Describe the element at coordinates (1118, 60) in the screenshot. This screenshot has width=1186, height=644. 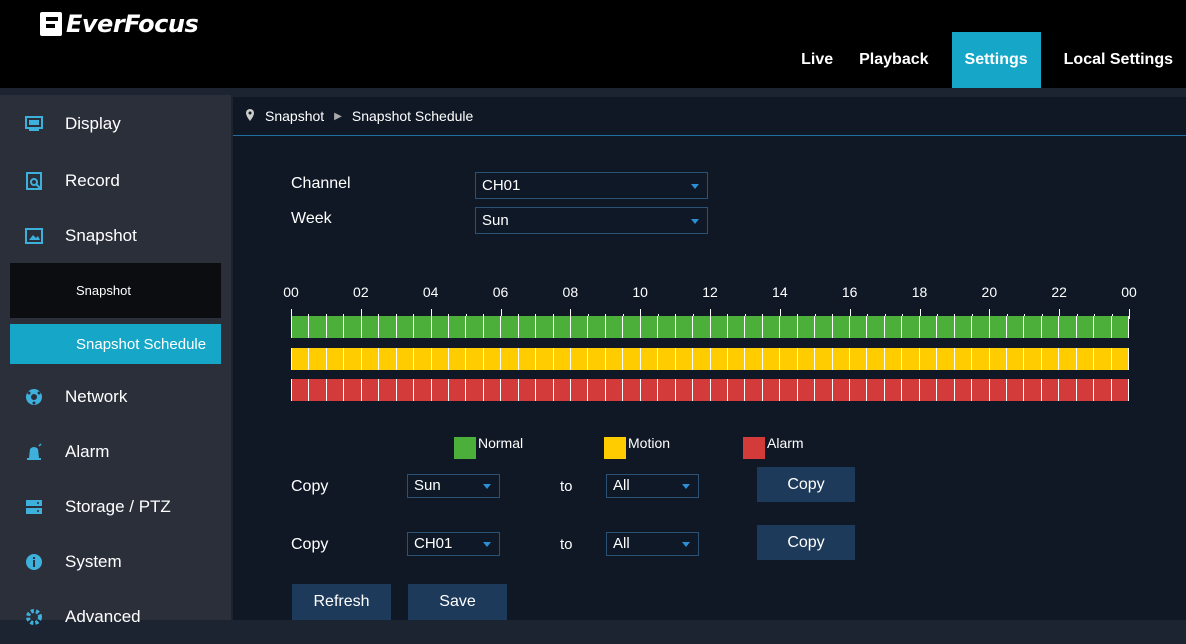
I see `nav-local-settings: Local Settings` at that location.